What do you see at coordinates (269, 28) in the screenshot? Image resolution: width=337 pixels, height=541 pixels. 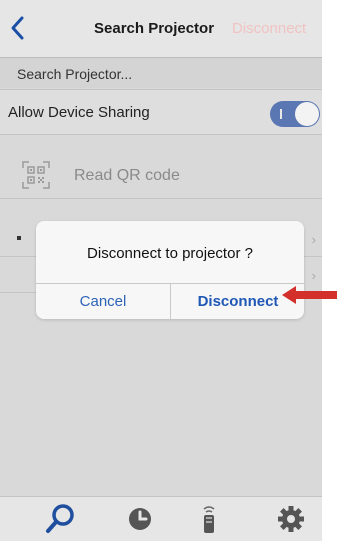 I see `disconnect-nav-button: Disconnect` at bounding box center [269, 28].